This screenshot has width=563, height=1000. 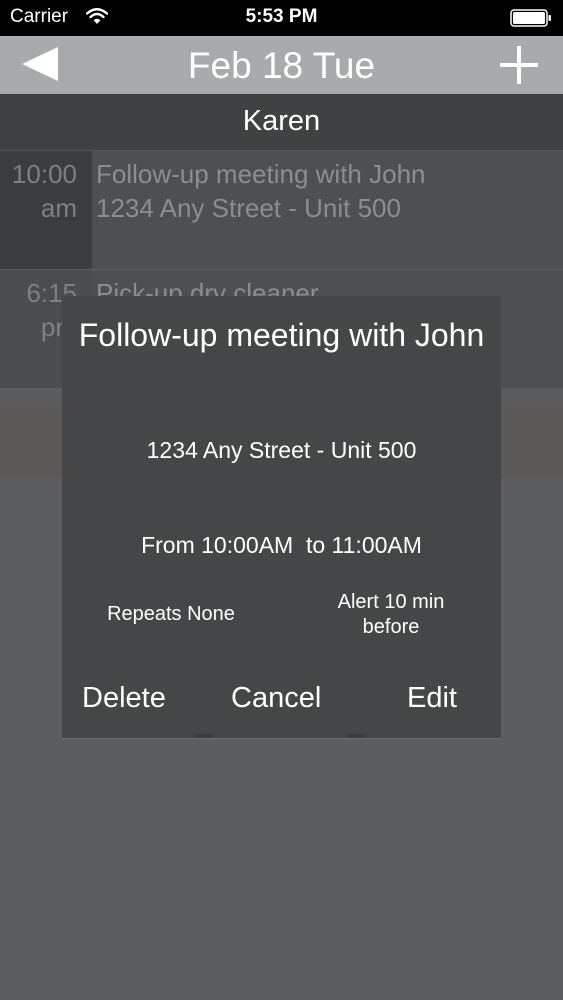 I want to click on battery-full-icon, so click(x=530, y=18).